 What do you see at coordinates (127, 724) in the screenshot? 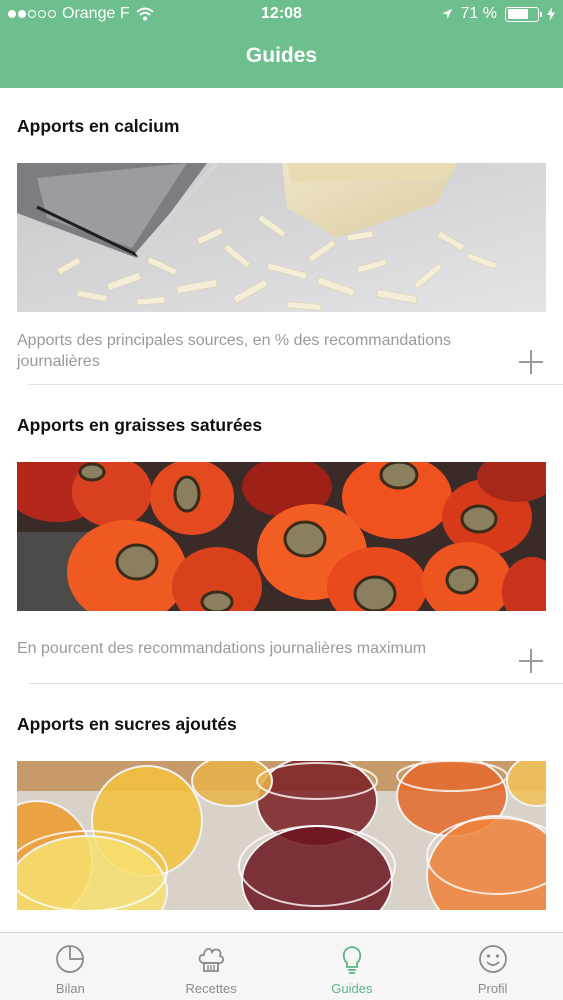
I see `guide-title: Apports en sucres ajoutés` at bounding box center [127, 724].